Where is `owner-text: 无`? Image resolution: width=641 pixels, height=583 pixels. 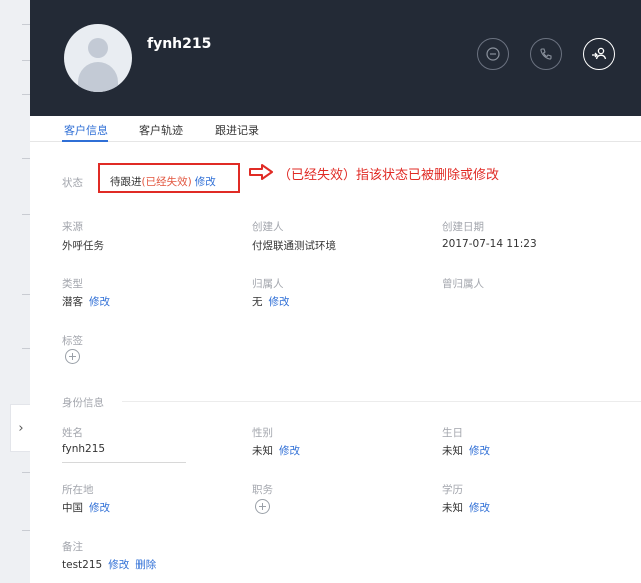 owner-text: 无 is located at coordinates (257, 302).